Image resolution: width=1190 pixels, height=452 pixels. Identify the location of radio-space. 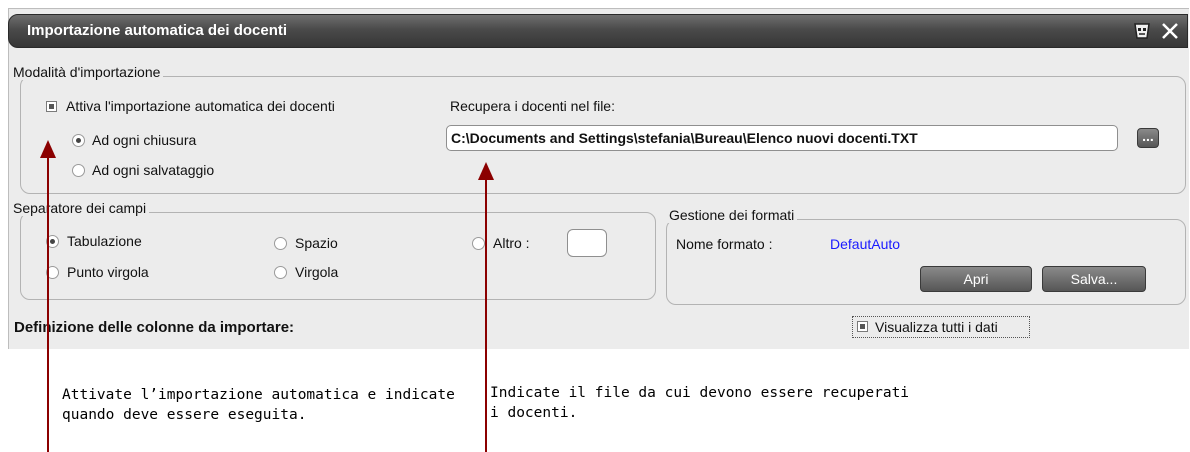
(280, 243).